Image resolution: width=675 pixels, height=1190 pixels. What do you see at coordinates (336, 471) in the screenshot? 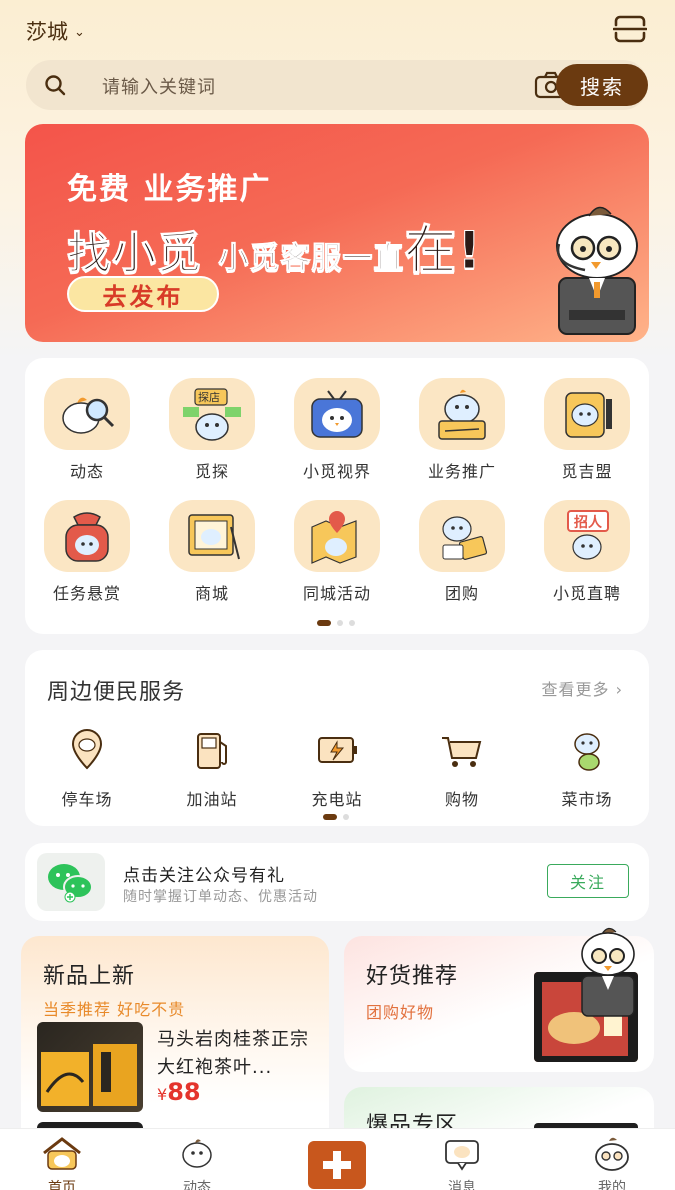
I see `grid-item-label: 小觅视界` at bounding box center [336, 471].